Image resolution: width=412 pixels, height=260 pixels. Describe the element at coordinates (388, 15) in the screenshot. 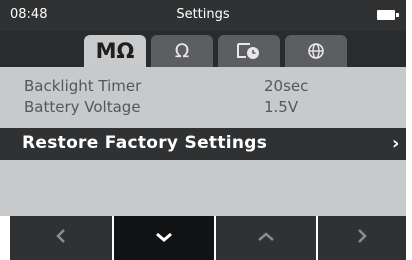

I see `battery-icon` at that location.